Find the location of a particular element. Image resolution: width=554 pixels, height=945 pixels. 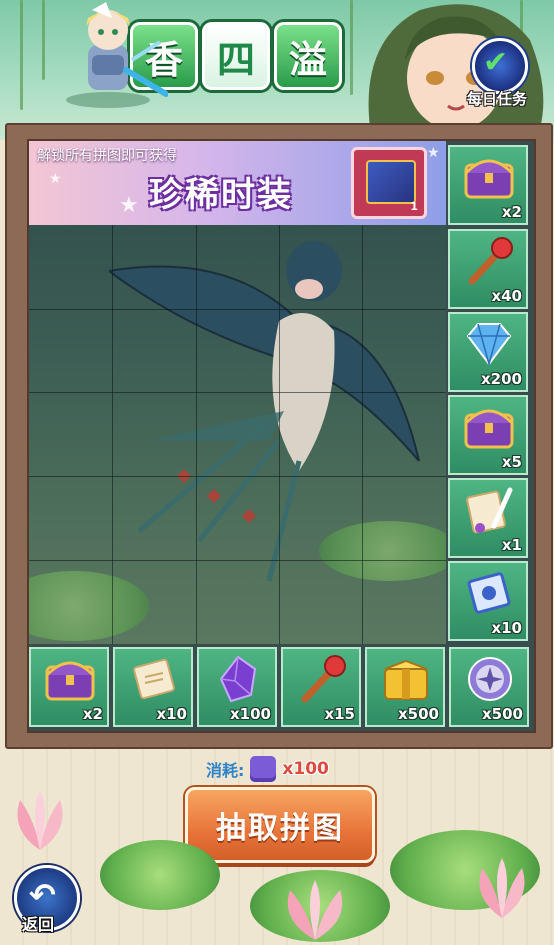

reward-quantity: x40 is located at coordinates (506, 296).